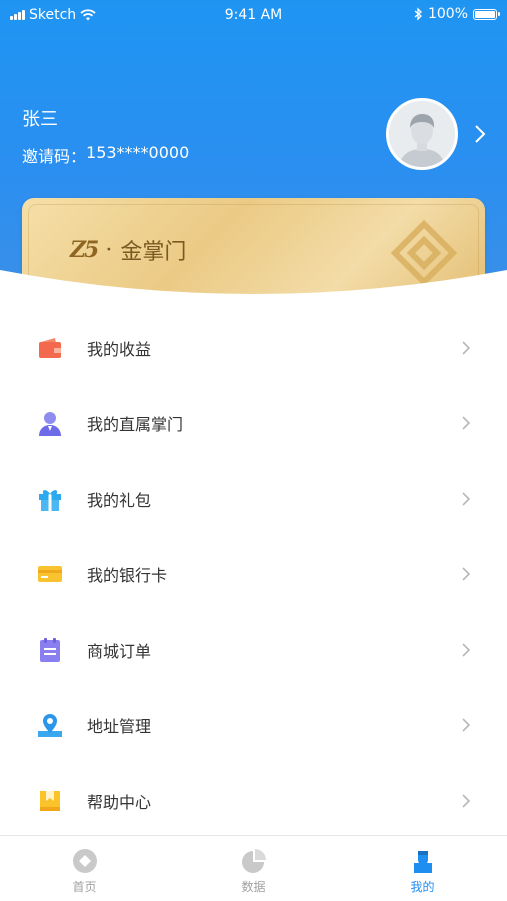  I want to click on menu-label: 我的收益, so click(119, 349).